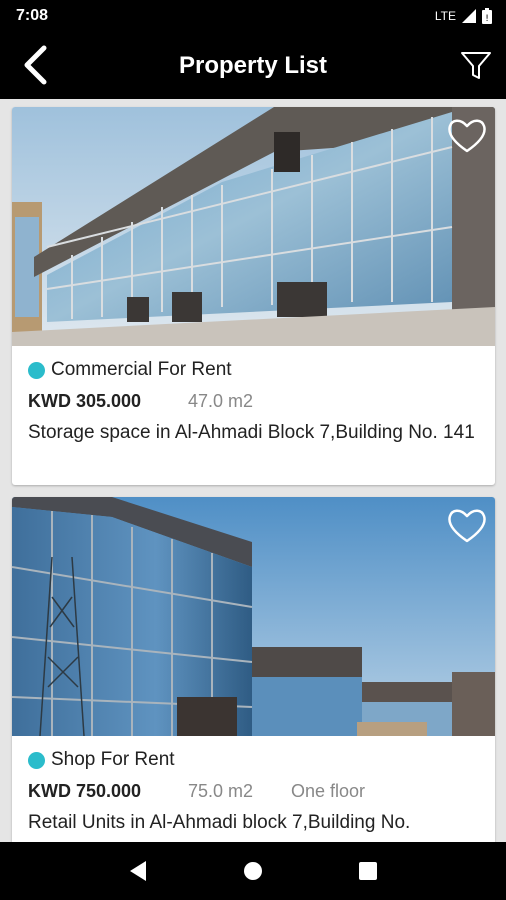 This screenshot has height=900, width=506. I want to click on filter-button, so click(476, 66).